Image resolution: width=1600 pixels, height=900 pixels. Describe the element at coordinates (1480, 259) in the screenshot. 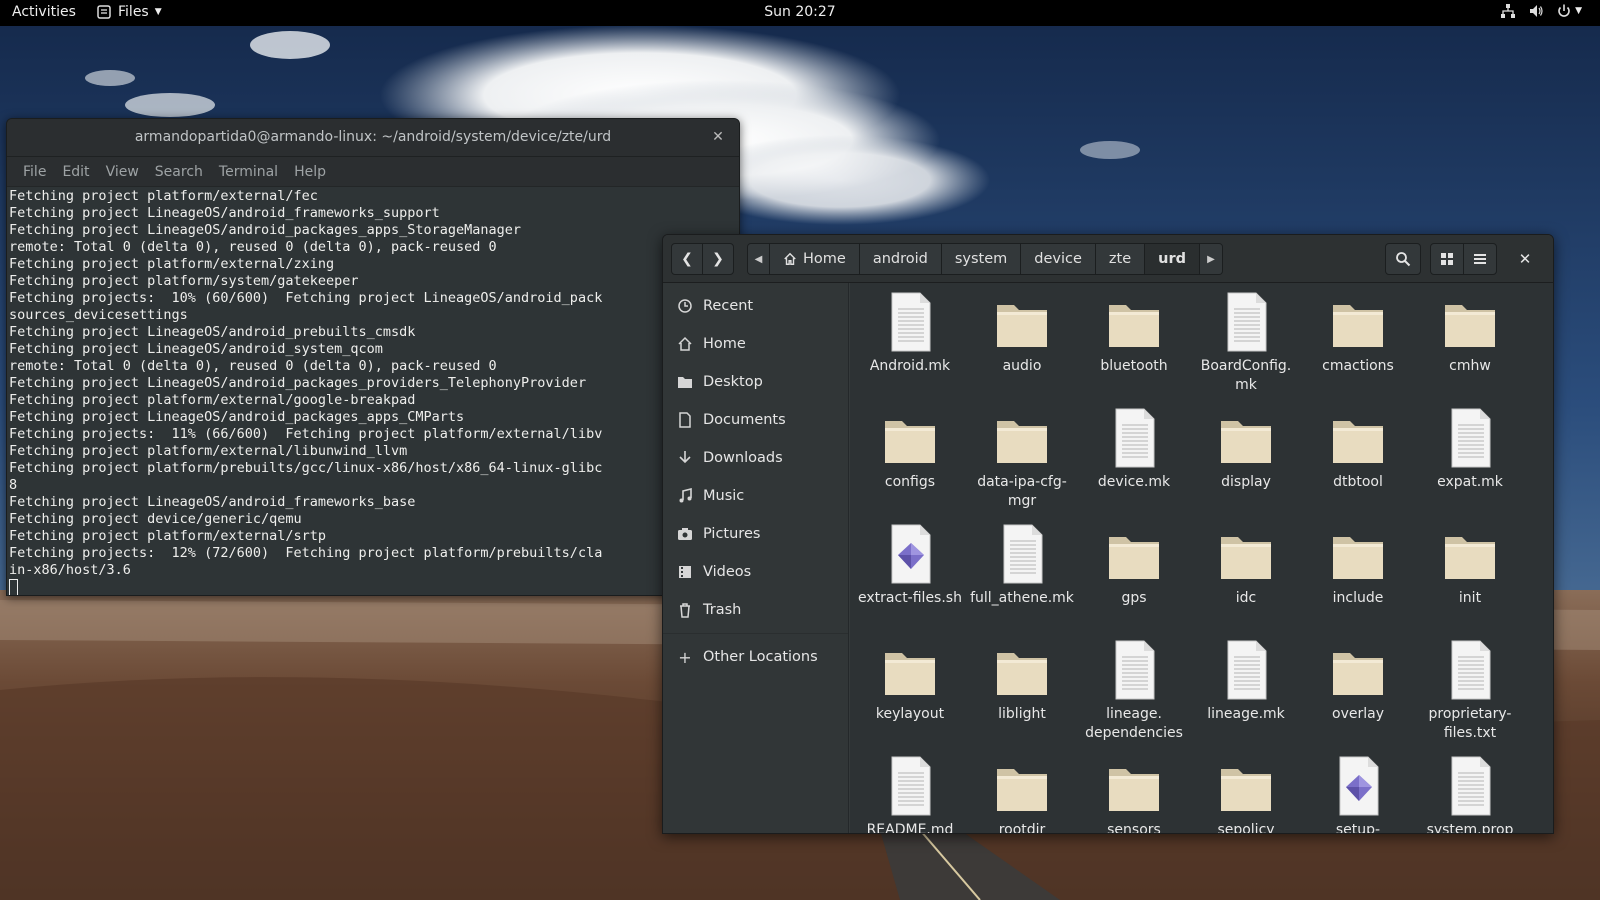

I see `menu-button` at that location.